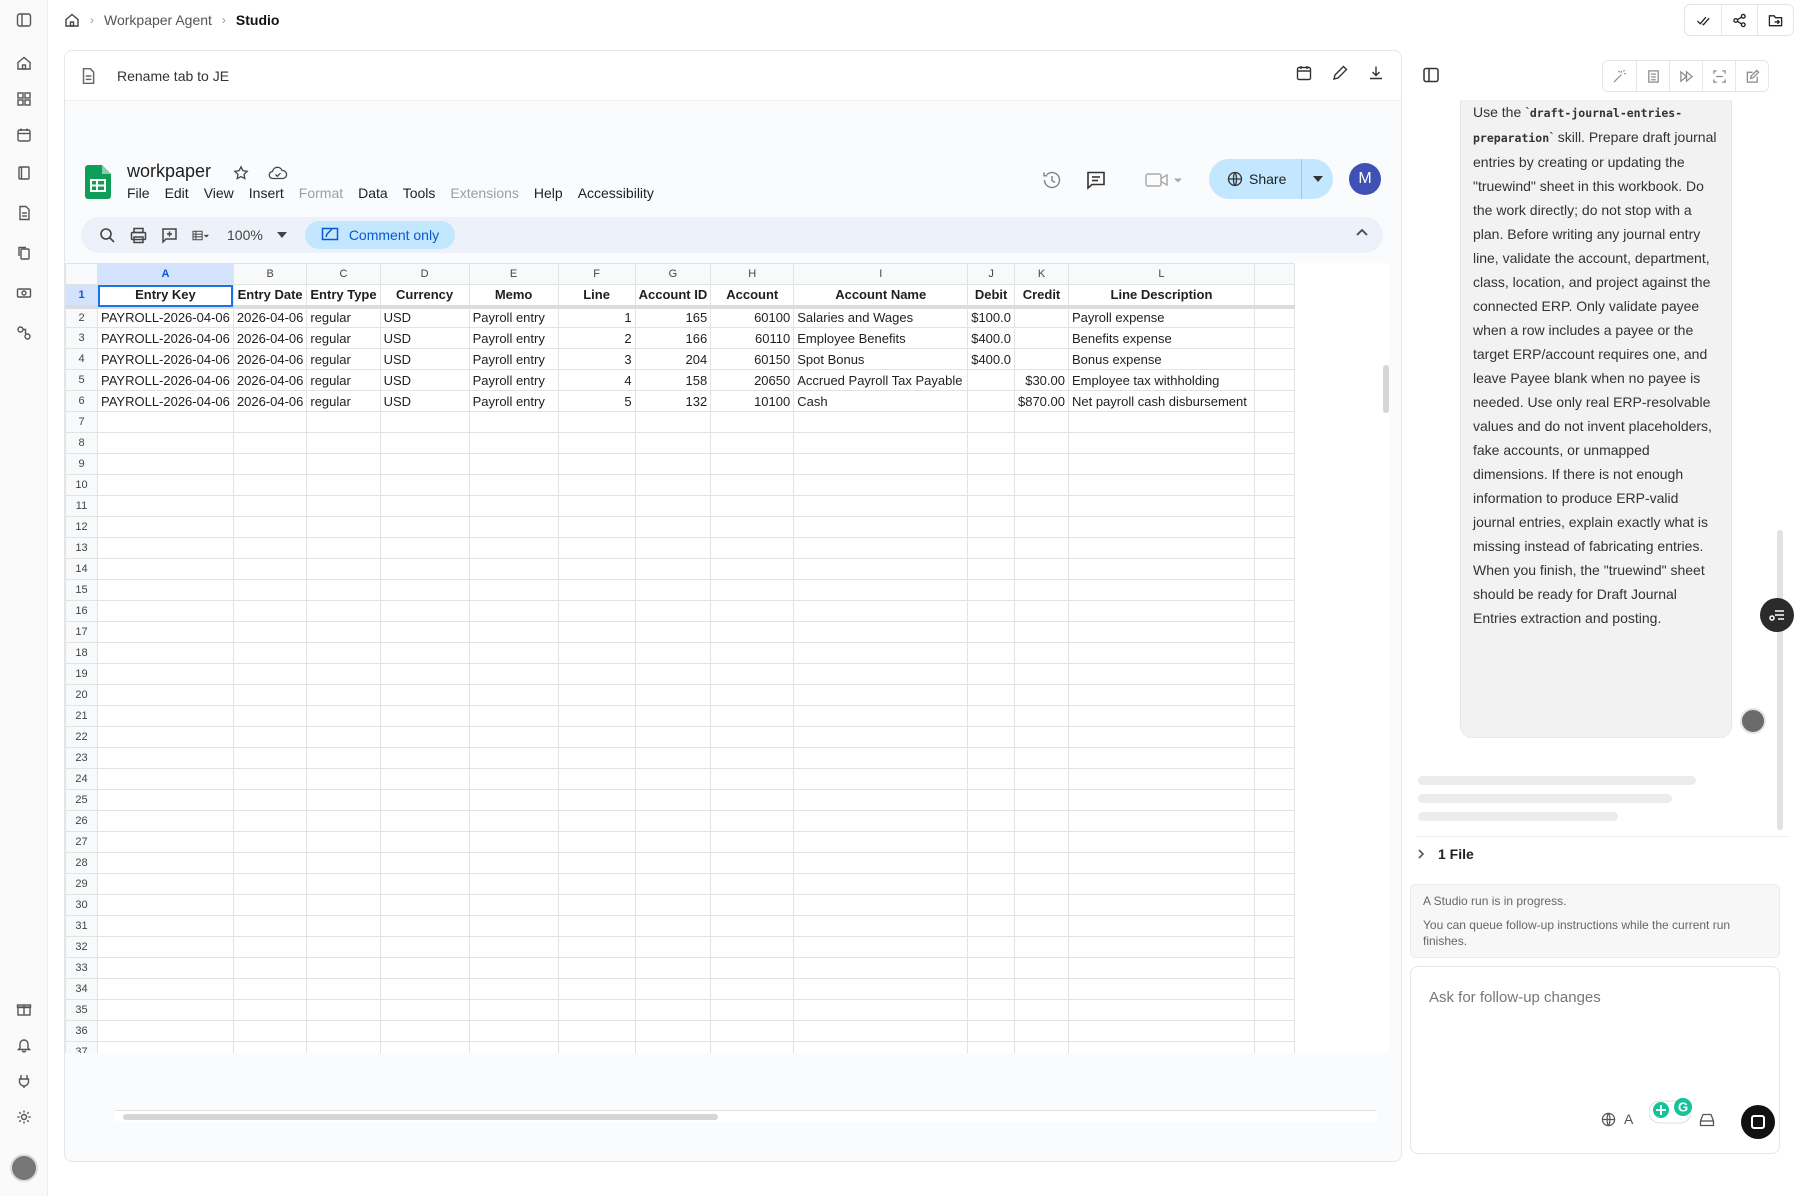 The width and height of the screenshot is (1802, 1196). What do you see at coordinates (98, 182) in the screenshot?
I see `sheets-logo-icon` at bounding box center [98, 182].